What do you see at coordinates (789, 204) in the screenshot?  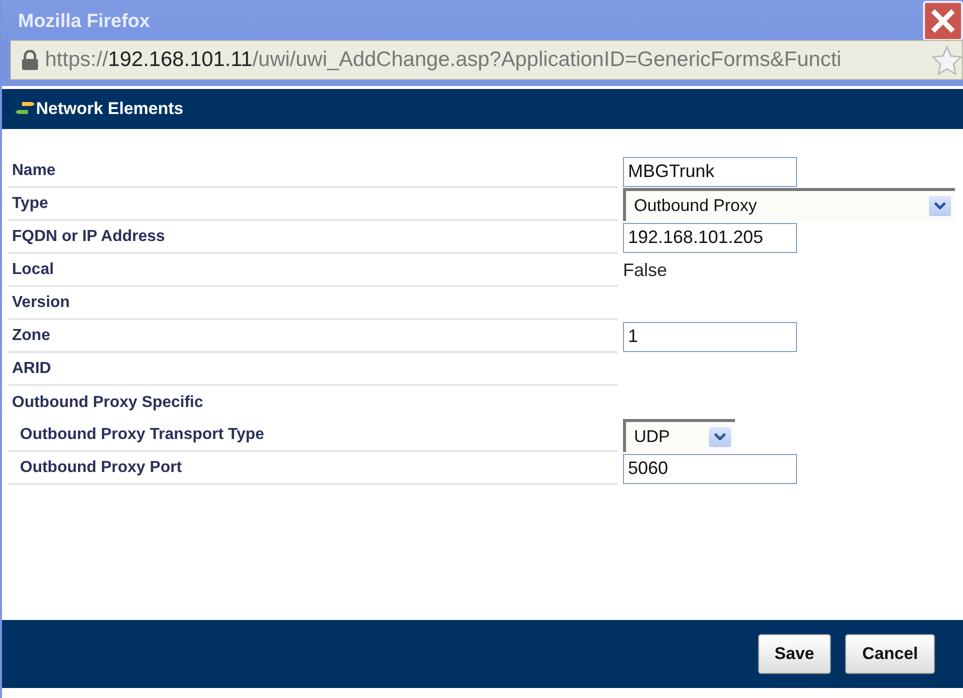 I see `dropdown: Outbound Proxy` at bounding box center [789, 204].